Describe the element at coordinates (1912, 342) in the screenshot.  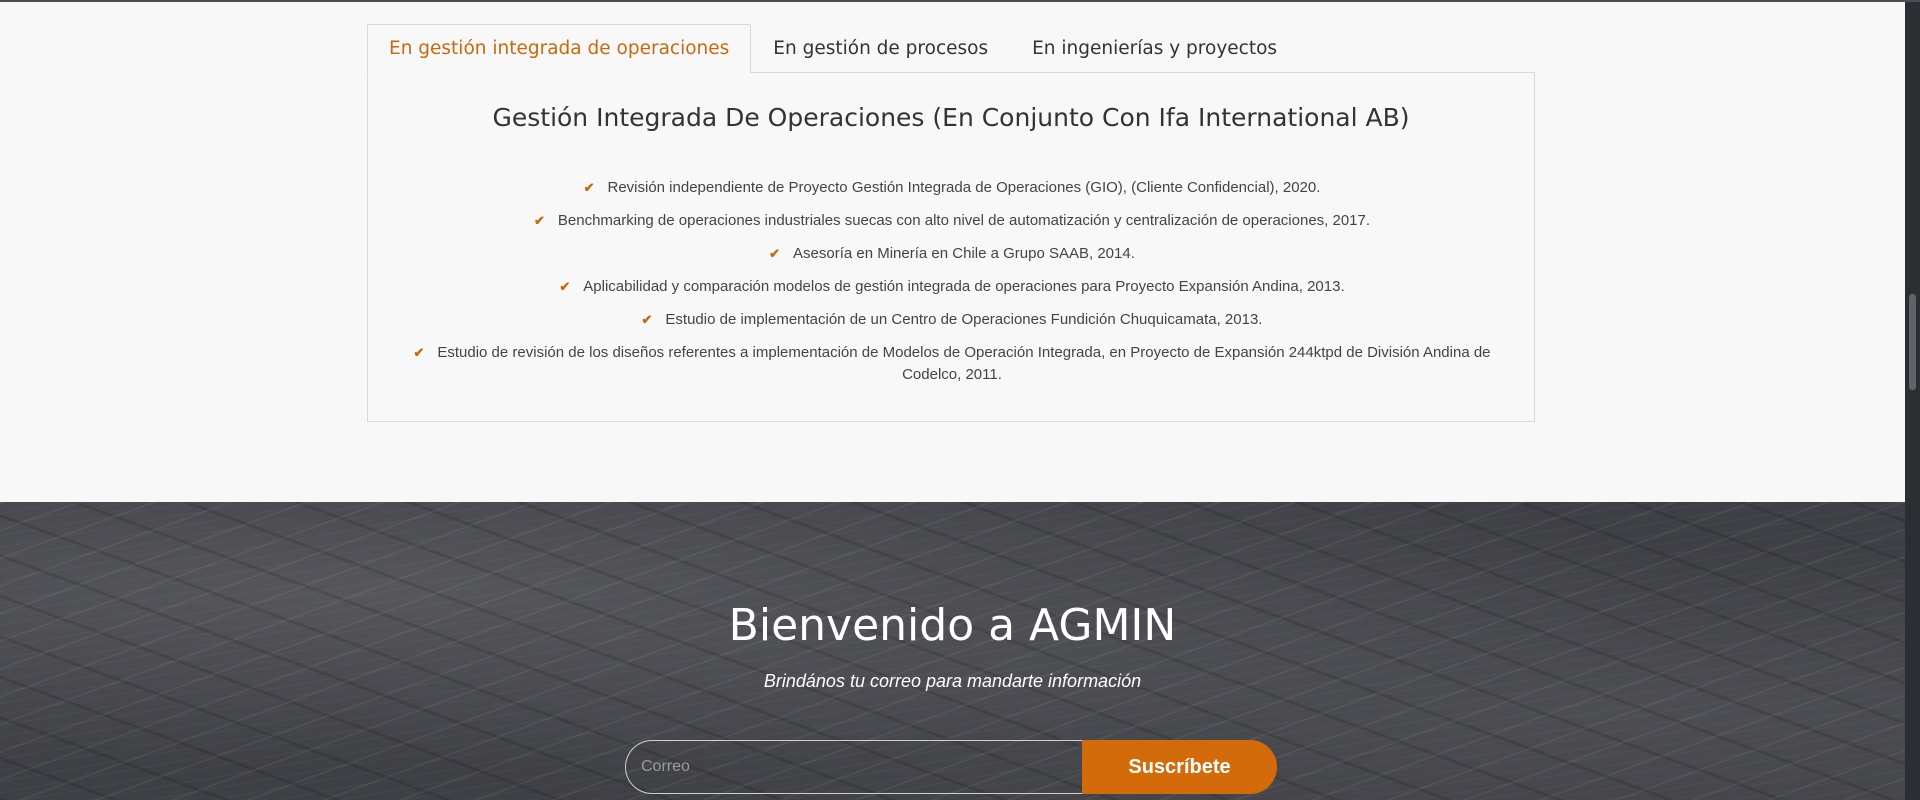
I see `scrollbar-thumb` at that location.